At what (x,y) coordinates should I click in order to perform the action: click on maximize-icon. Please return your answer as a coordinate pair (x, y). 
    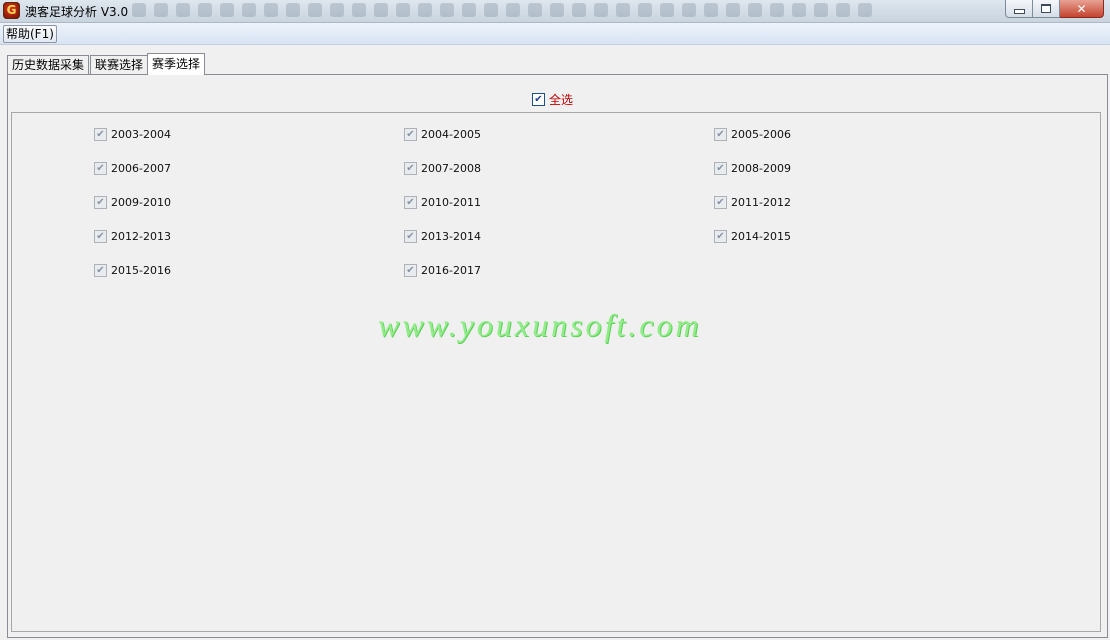
    Looking at the image, I should click on (1046, 8).